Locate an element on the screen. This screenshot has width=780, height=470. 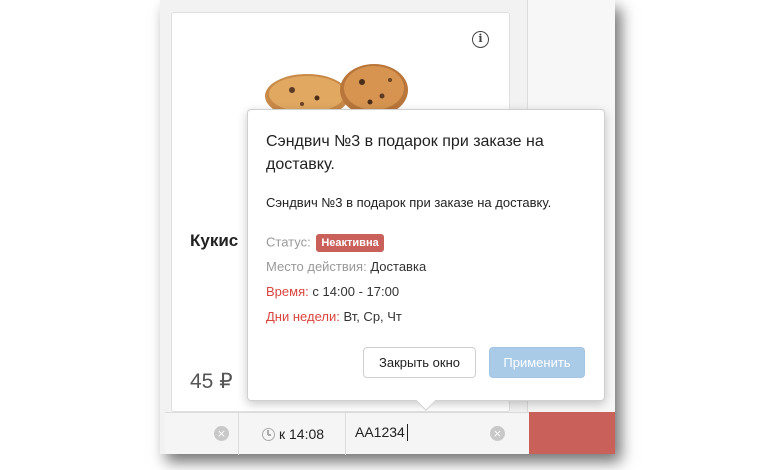
time-row-label: Время: is located at coordinates (287, 291).